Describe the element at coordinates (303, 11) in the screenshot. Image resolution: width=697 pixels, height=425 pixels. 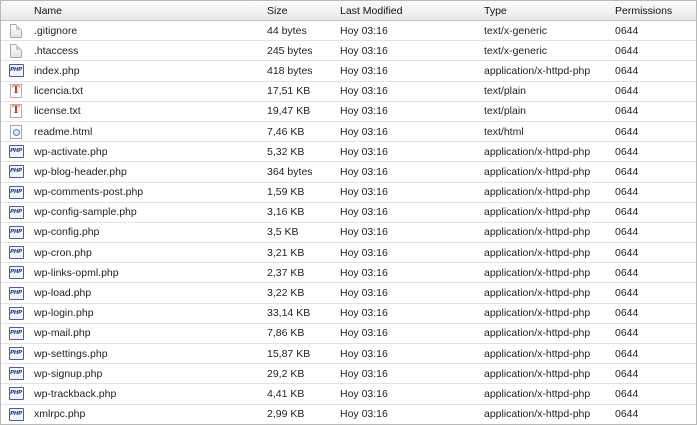
I see `column-header-size: Size` at that location.